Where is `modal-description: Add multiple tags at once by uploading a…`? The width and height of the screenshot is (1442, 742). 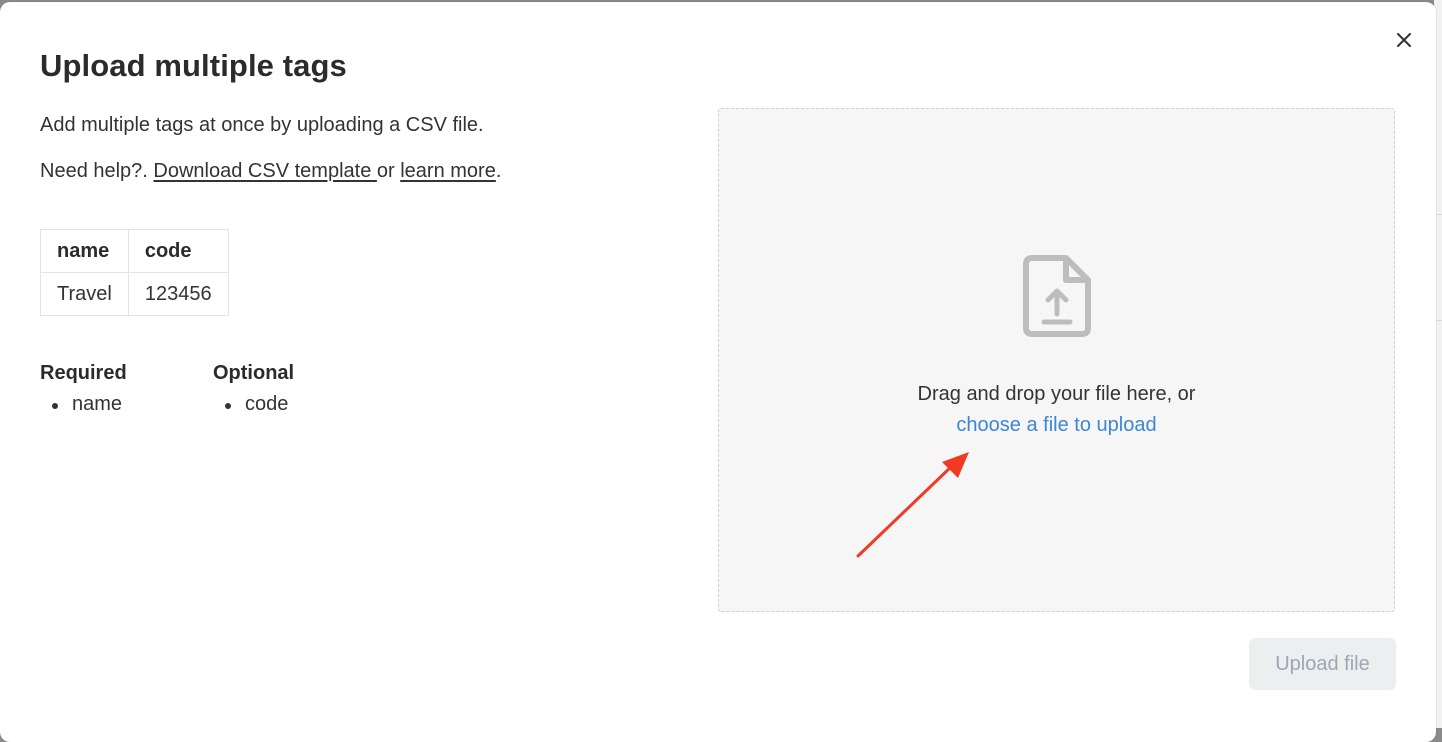 modal-description: Add multiple tags at once by uploading a… is located at coordinates (262, 125).